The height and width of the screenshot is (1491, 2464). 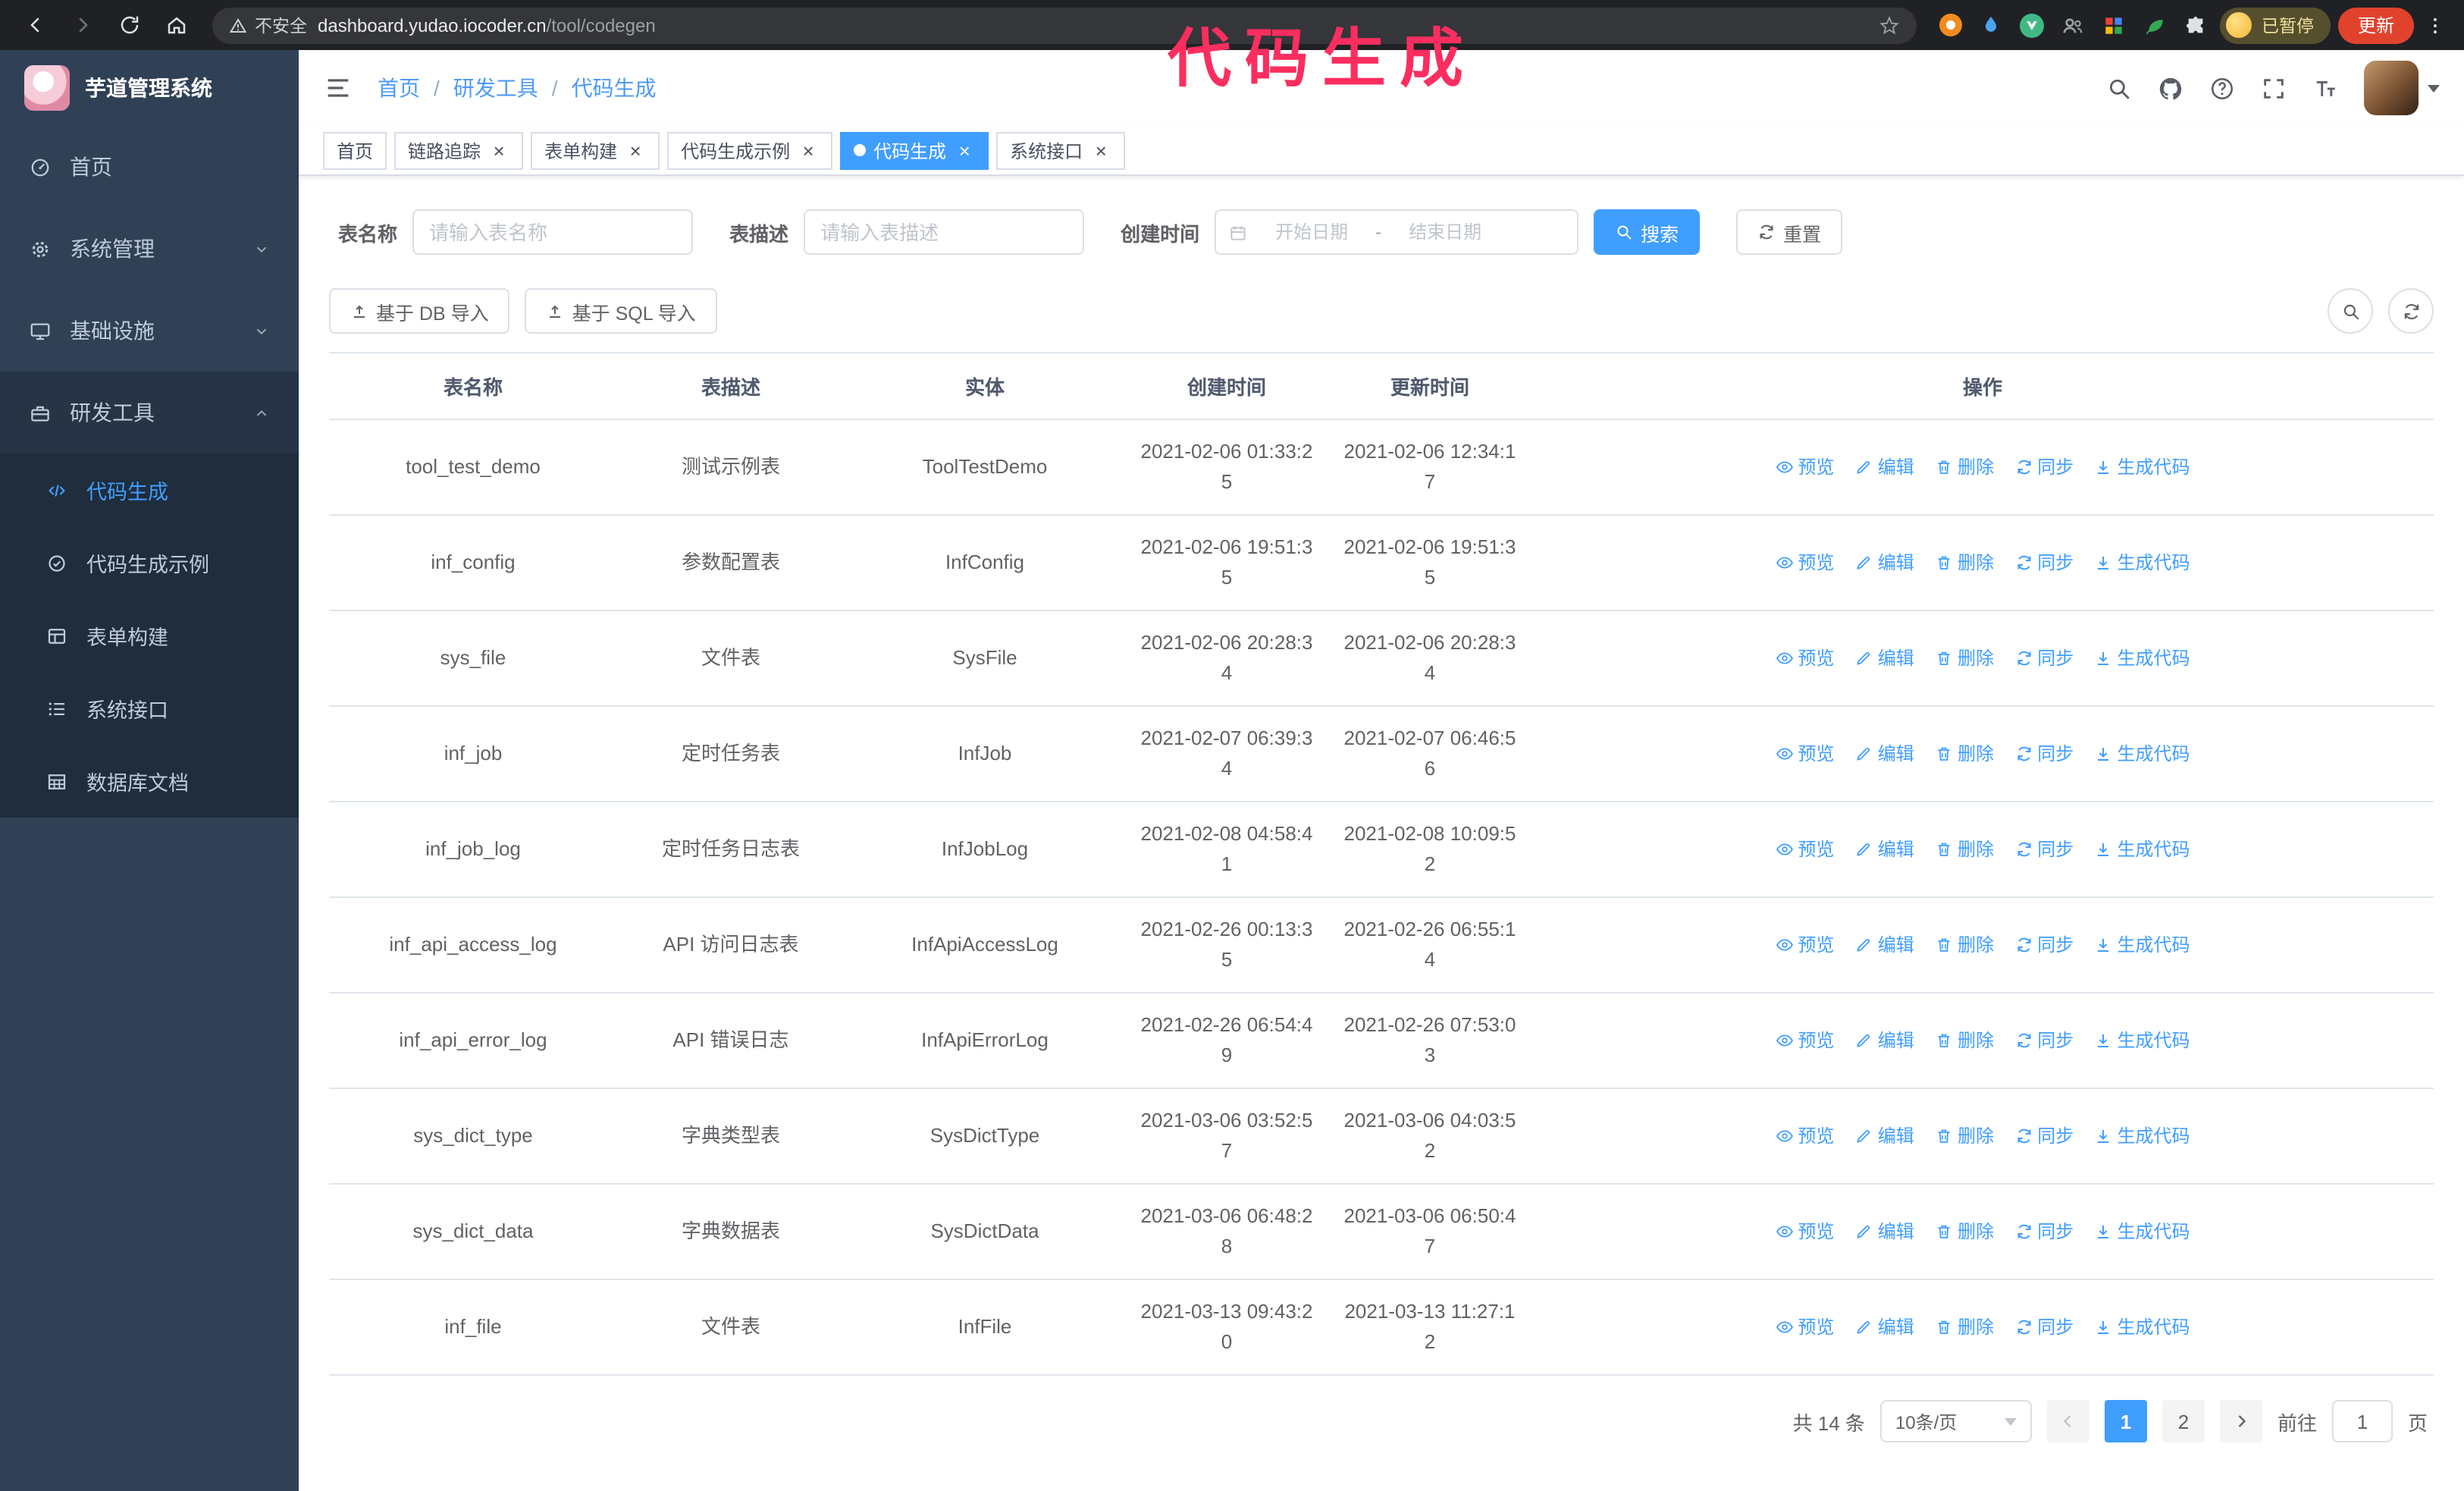 I want to click on bookmark-star-icon, so click(x=1890, y=25).